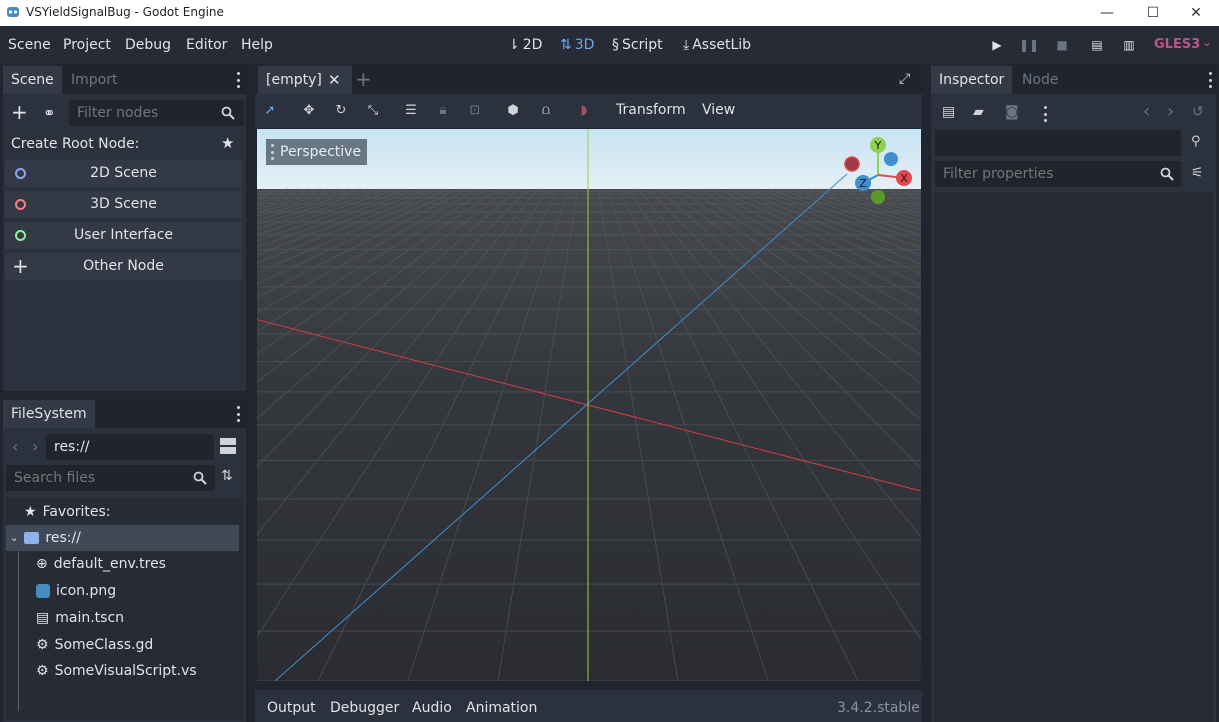 Image resolution: width=1219 pixels, height=722 pixels. I want to click on tab-audio: Audio, so click(432, 708).